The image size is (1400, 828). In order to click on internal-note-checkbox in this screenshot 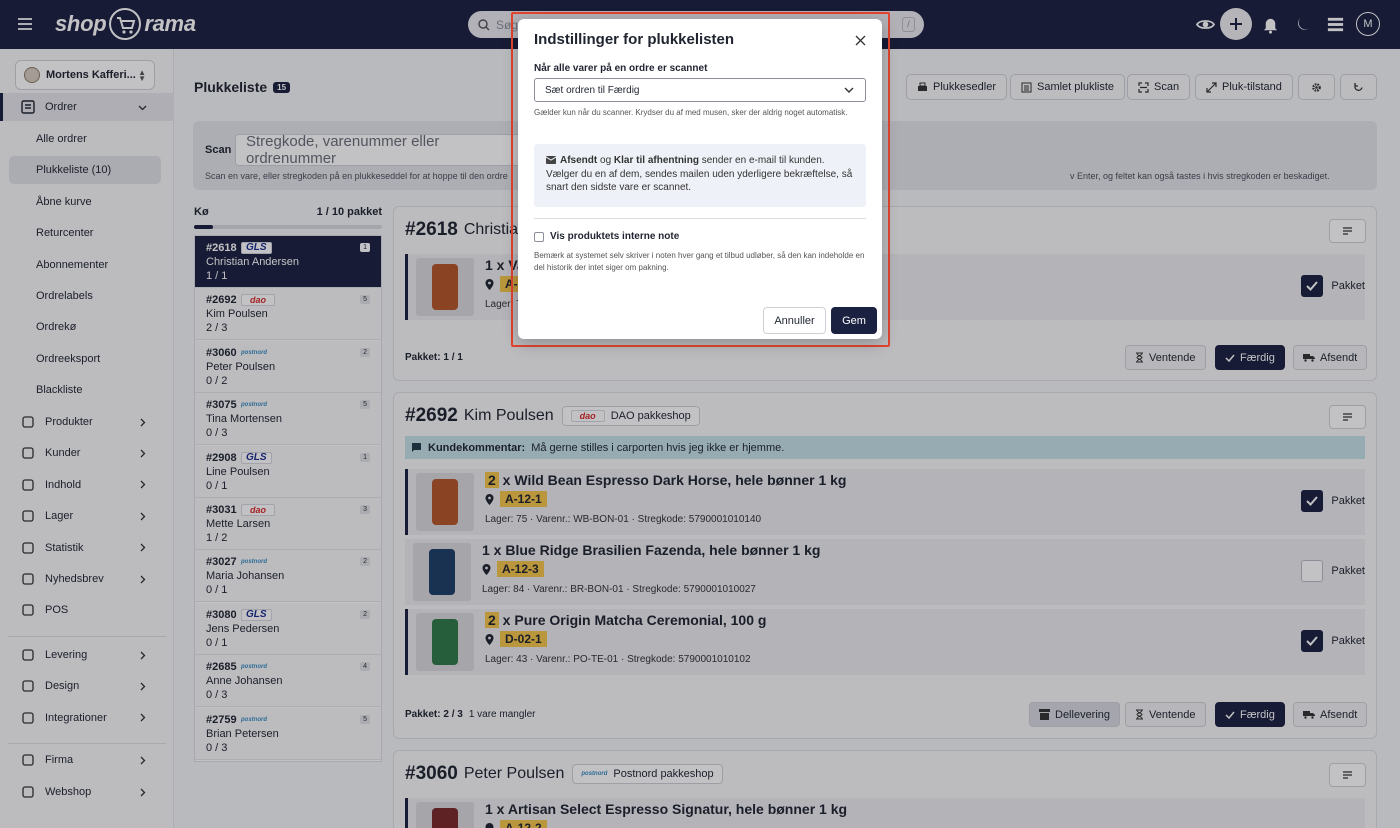, I will do `click(539, 236)`.